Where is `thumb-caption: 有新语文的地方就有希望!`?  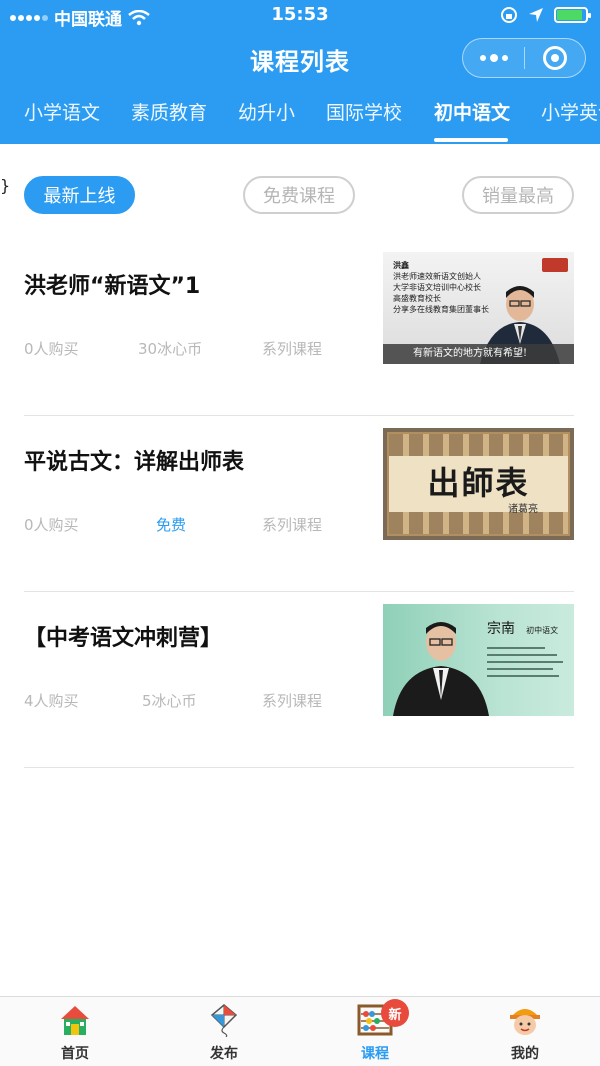
thumb-caption: 有新语文的地方就有希望! is located at coordinates (470, 353).